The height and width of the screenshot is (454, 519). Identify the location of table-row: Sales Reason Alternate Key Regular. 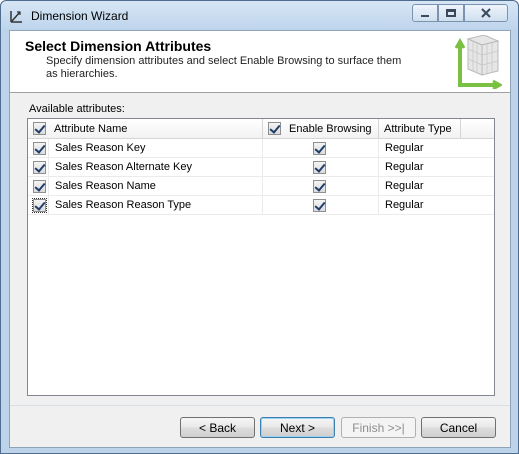
(261, 167).